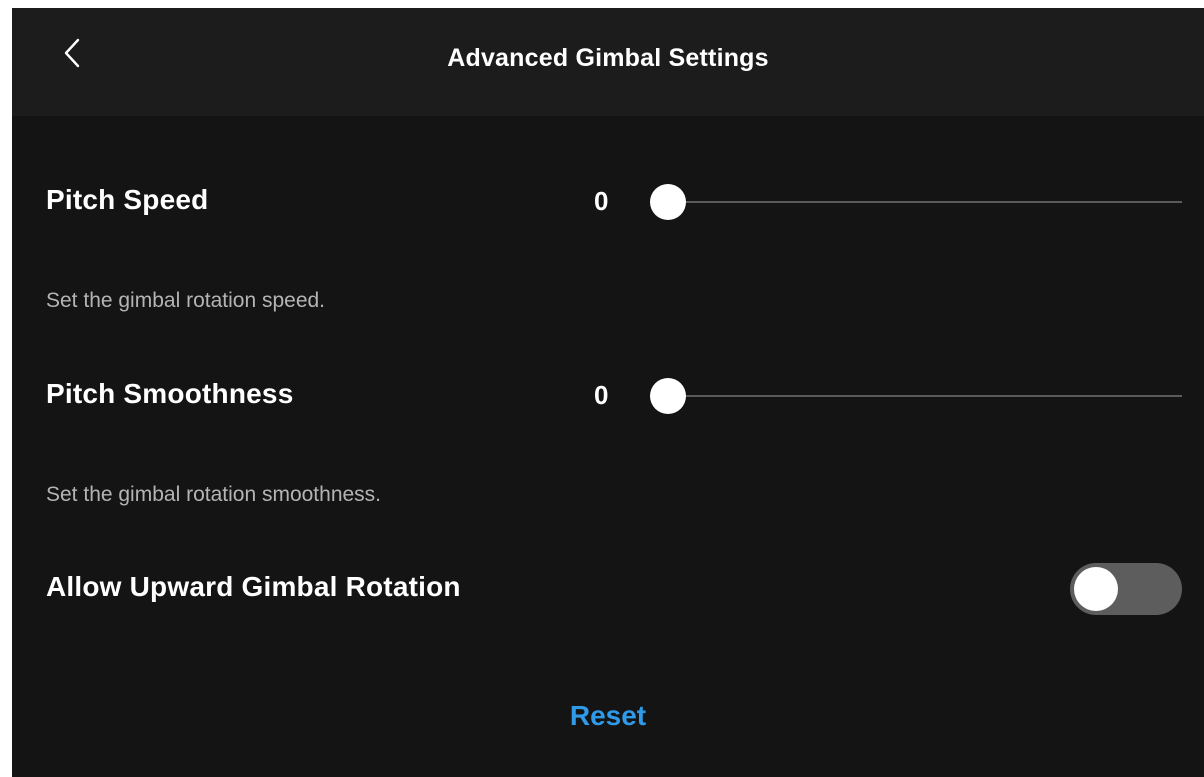 The image size is (1204, 777). What do you see at coordinates (1126, 589) in the screenshot?
I see `upward-rotation-toggle` at bounding box center [1126, 589].